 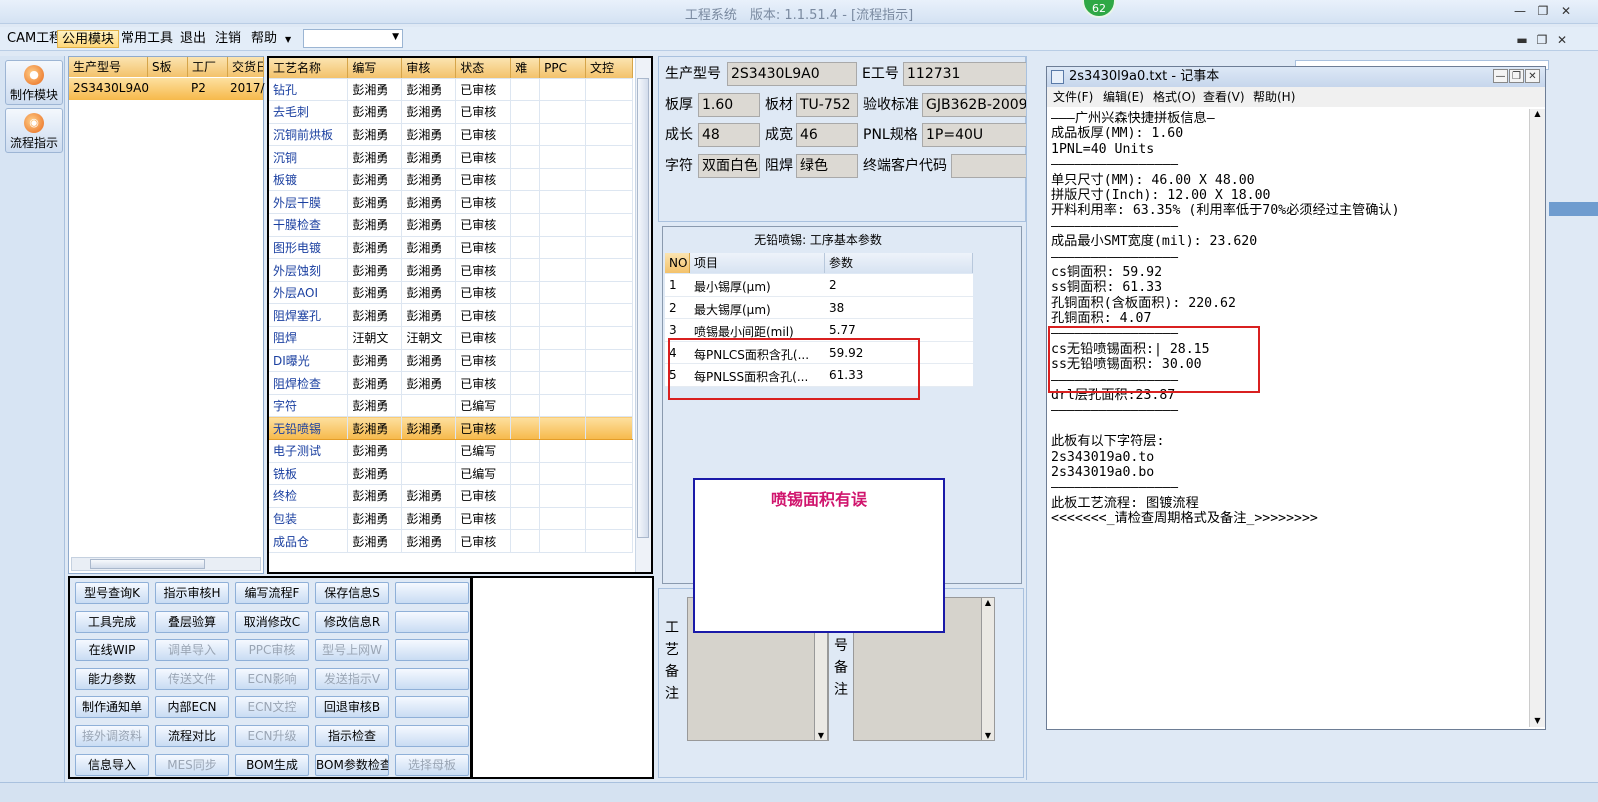 What do you see at coordinates (451, 180) in the screenshot?
I see `table-row: 板镀 彭湘勇 彭湘勇 已审核` at bounding box center [451, 180].